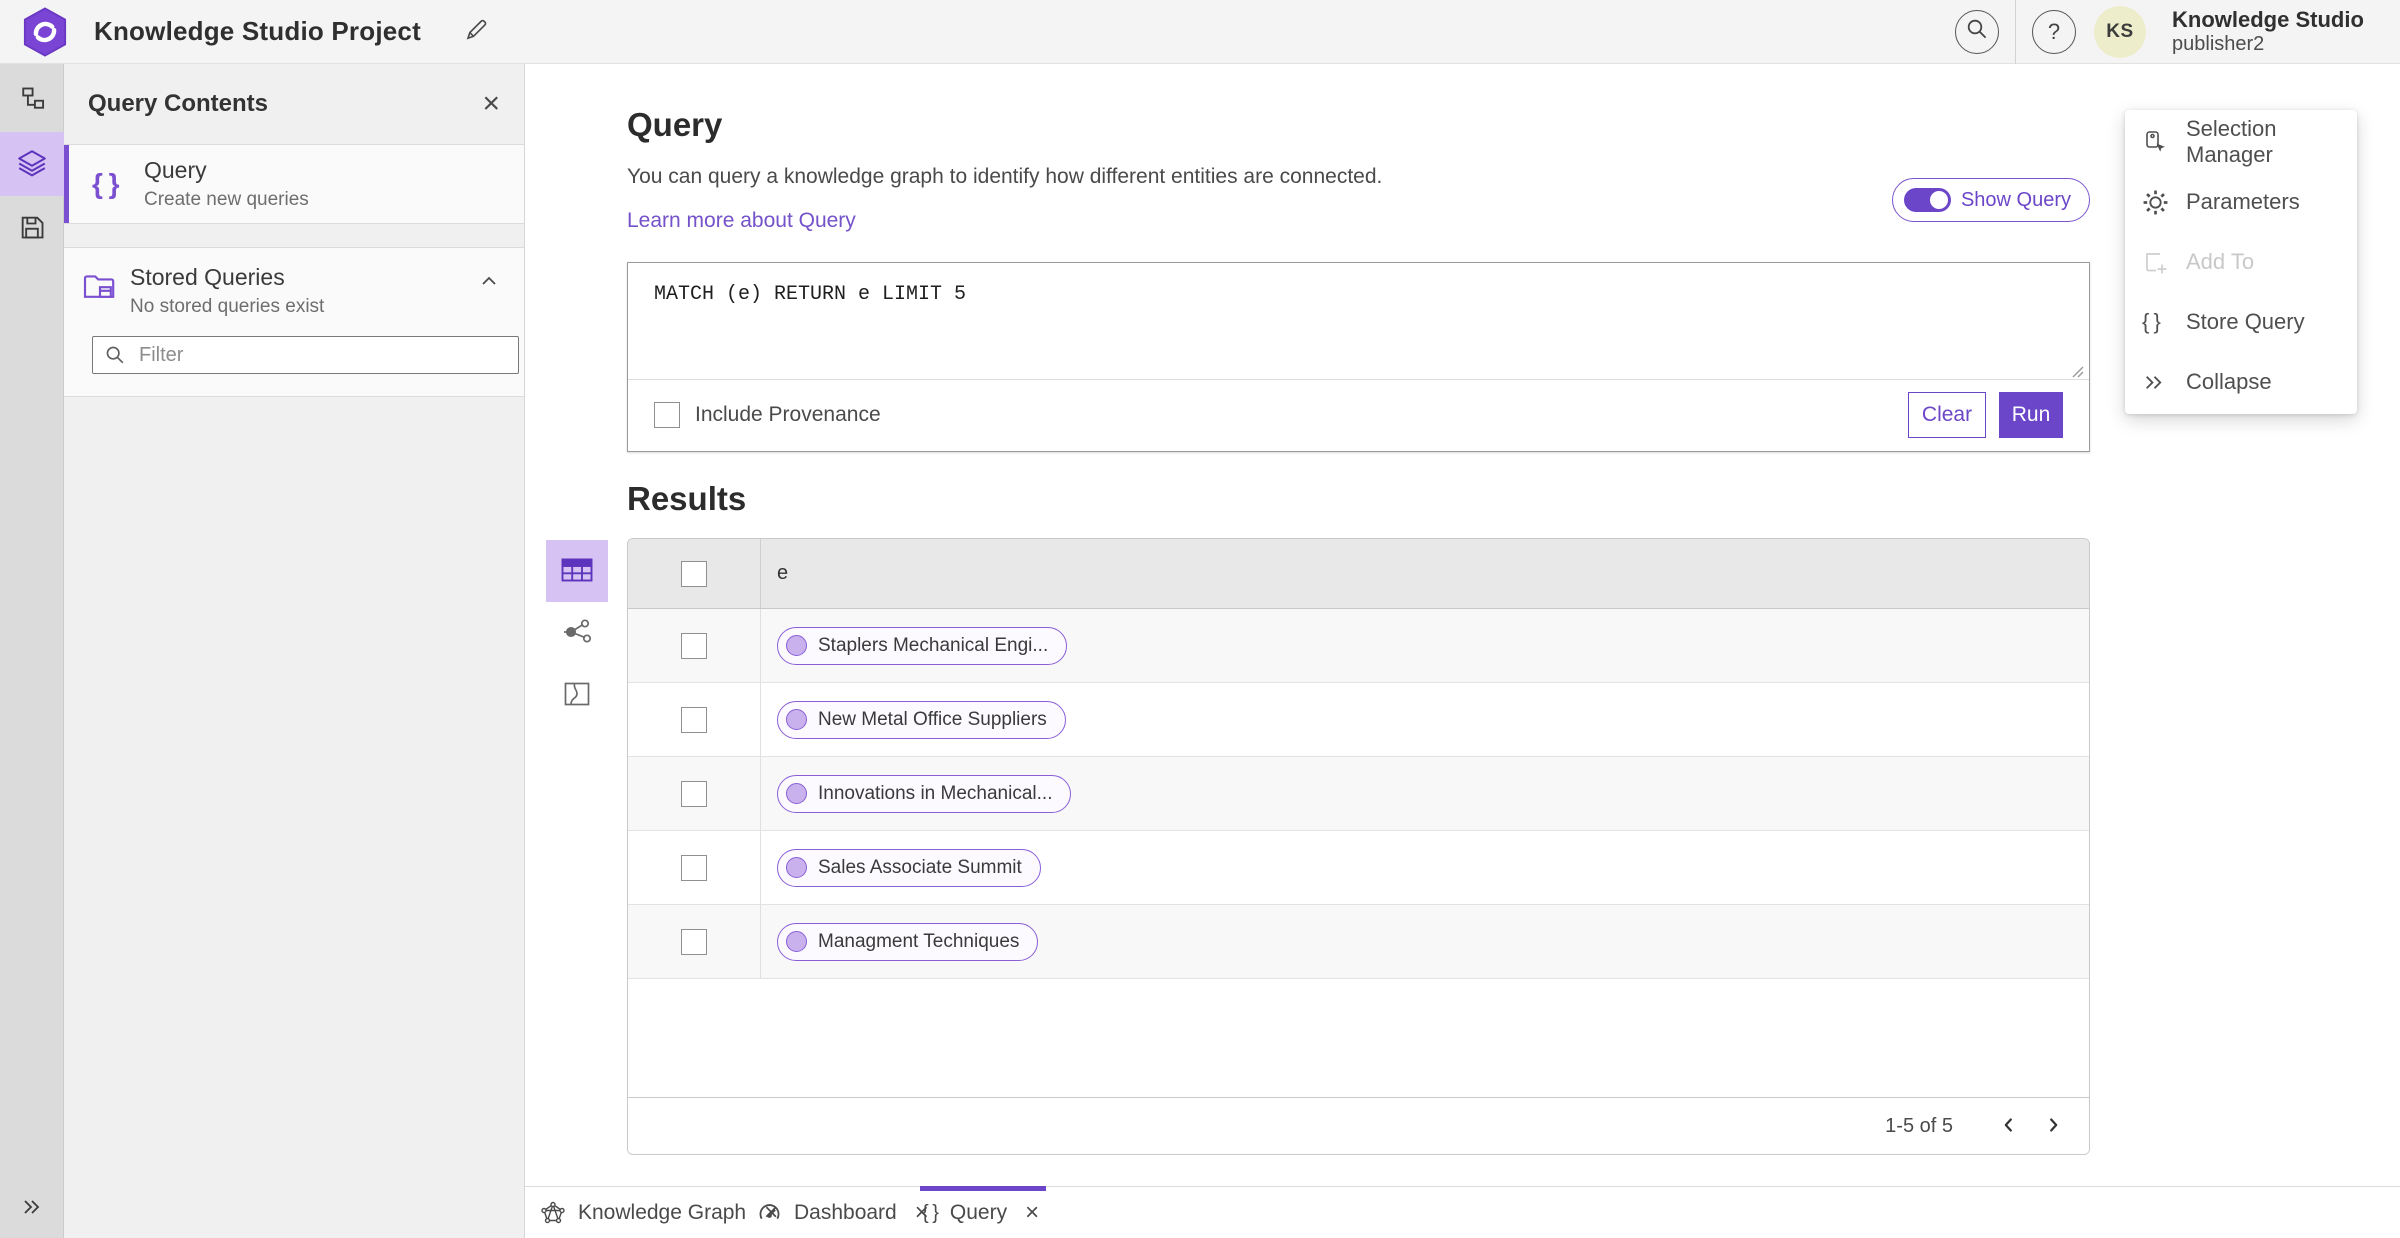 The height and width of the screenshot is (1238, 2400). I want to click on table-row: Managment Techniques, so click(1358, 942).